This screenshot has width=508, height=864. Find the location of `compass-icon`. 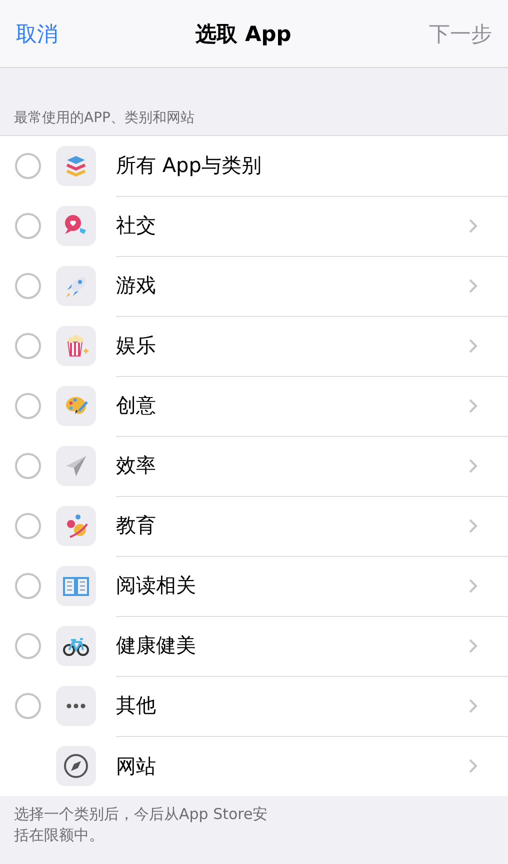

compass-icon is located at coordinates (76, 766).